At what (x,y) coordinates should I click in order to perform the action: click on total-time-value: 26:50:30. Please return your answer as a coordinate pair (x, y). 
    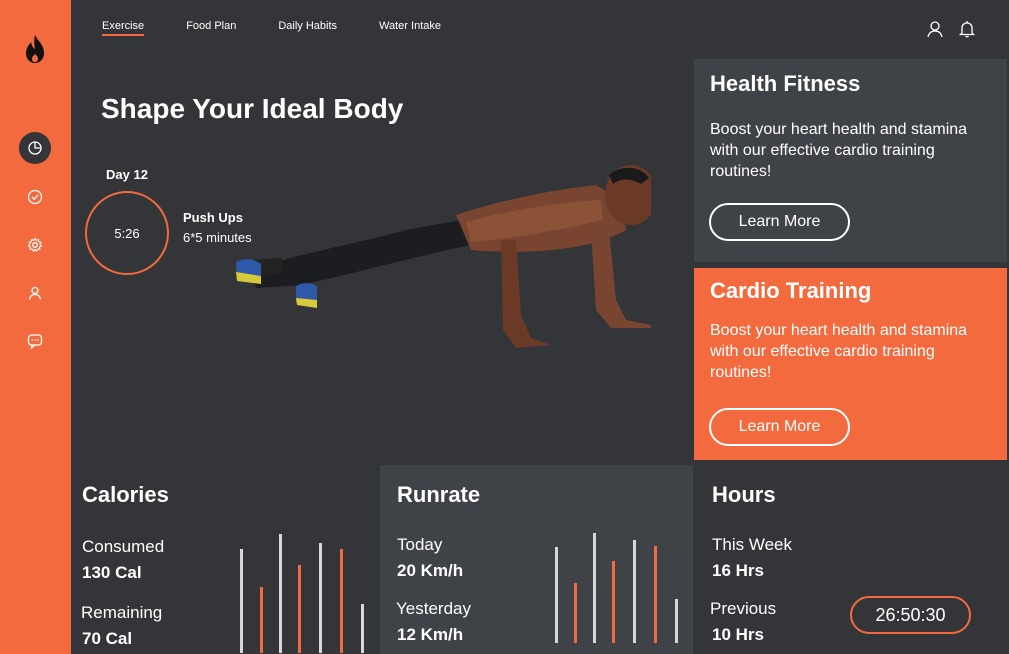
    Looking at the image, I should click on (910, 614).